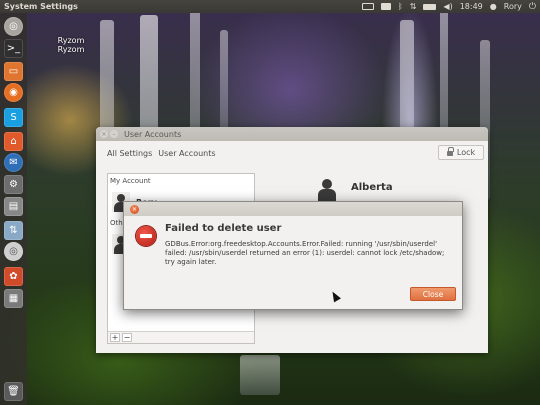  What do you see at coordinates (372, 187) in the screenshot?
I see `selected-user-name: Alberta` at bounding box center [372, 187].